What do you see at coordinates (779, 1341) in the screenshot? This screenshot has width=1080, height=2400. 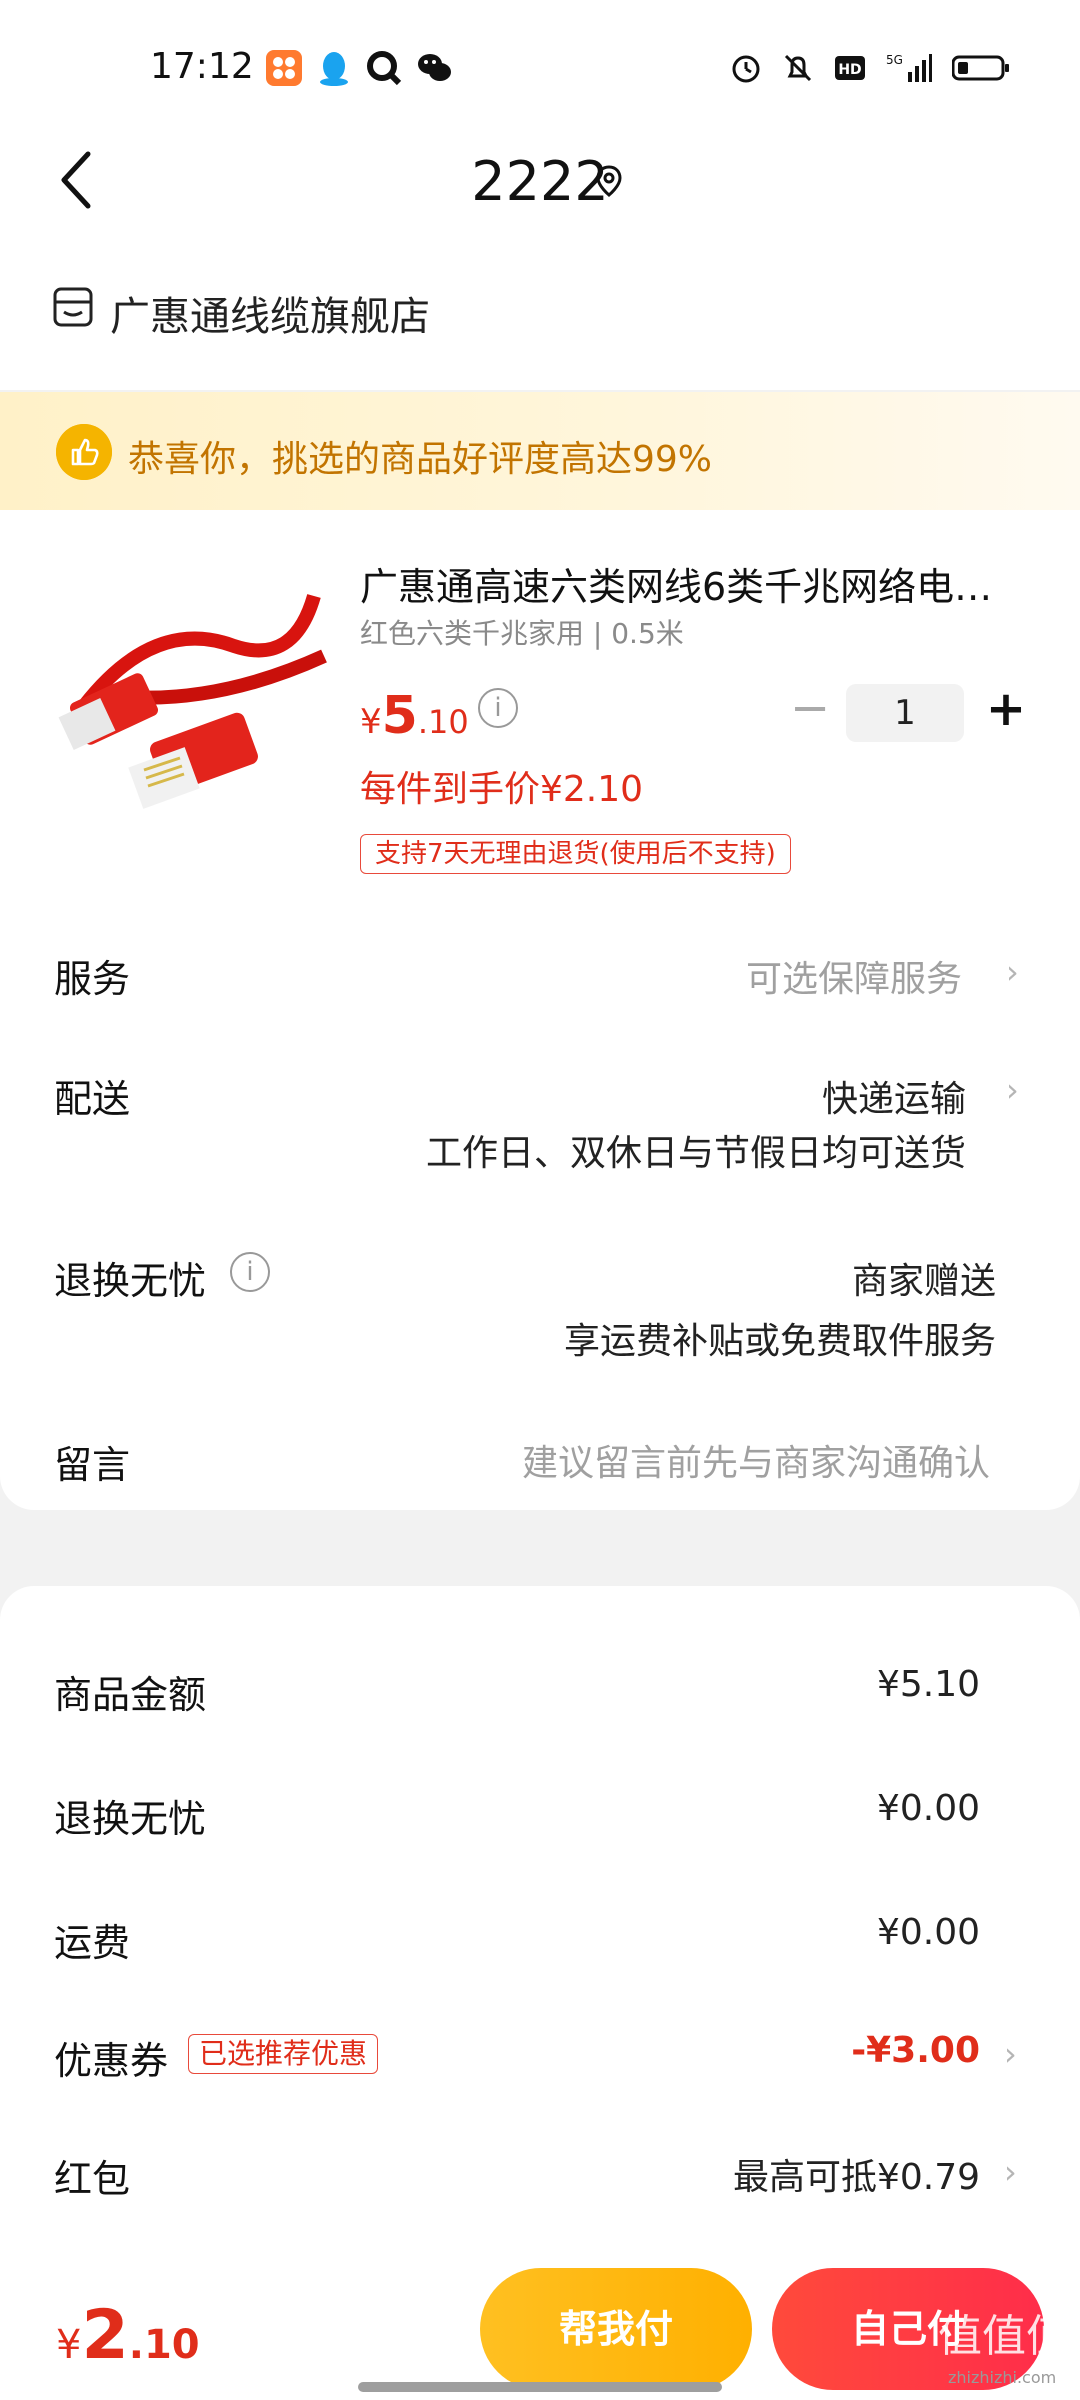 I see `return-note: 享运费补贴或免费取件服务` at bounding box center [779, 1341].